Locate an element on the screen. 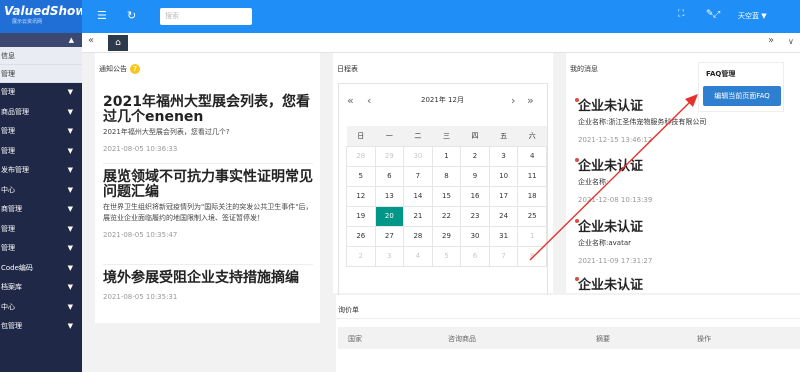 This screenshot has width=800, height=372. arrow-line is located at coordinates (611, 180).